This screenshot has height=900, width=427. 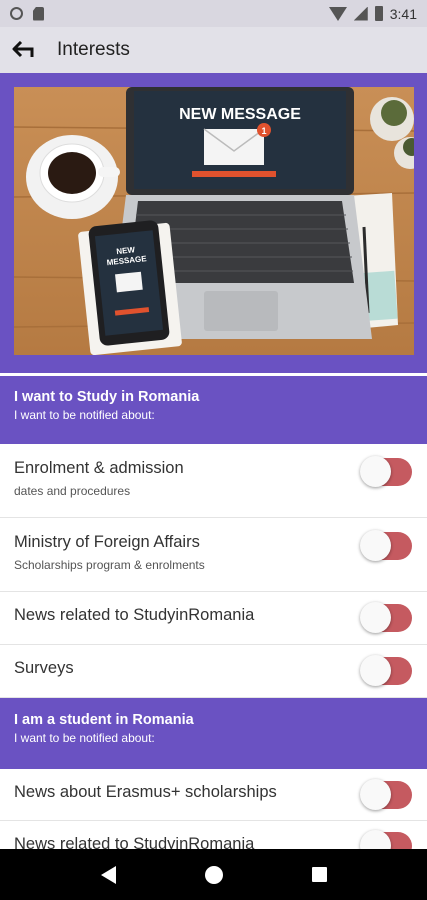 What do you see at coordinates (16, 13) in the screenshot?
I see `notification-circle-icon` at bounding box center [16, 13].